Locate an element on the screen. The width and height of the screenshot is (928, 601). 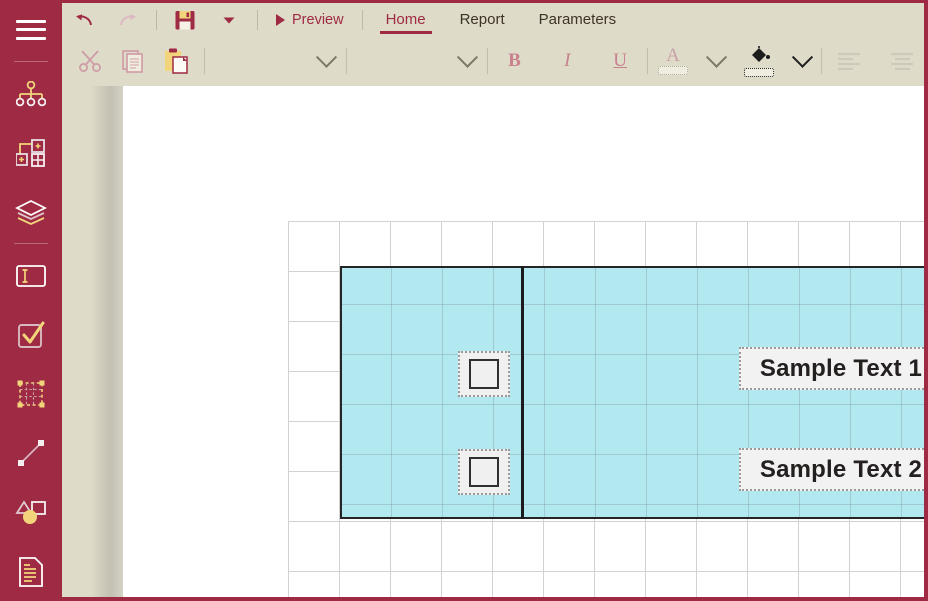
paste-icon is located at coordinates (176, 61).